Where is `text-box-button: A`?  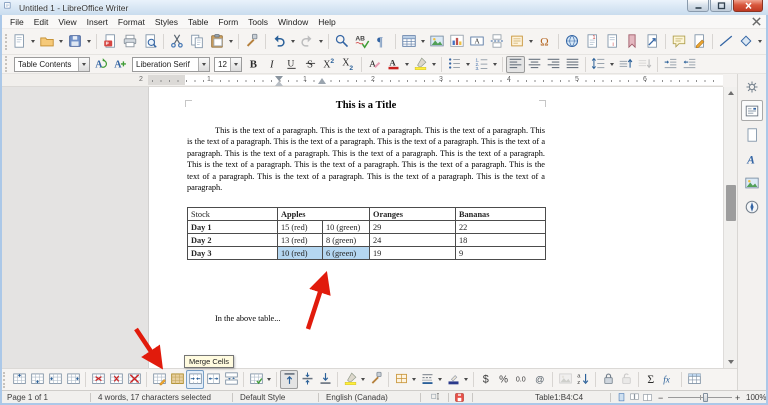
text-box-button: A is located at coordinates (477, 41).